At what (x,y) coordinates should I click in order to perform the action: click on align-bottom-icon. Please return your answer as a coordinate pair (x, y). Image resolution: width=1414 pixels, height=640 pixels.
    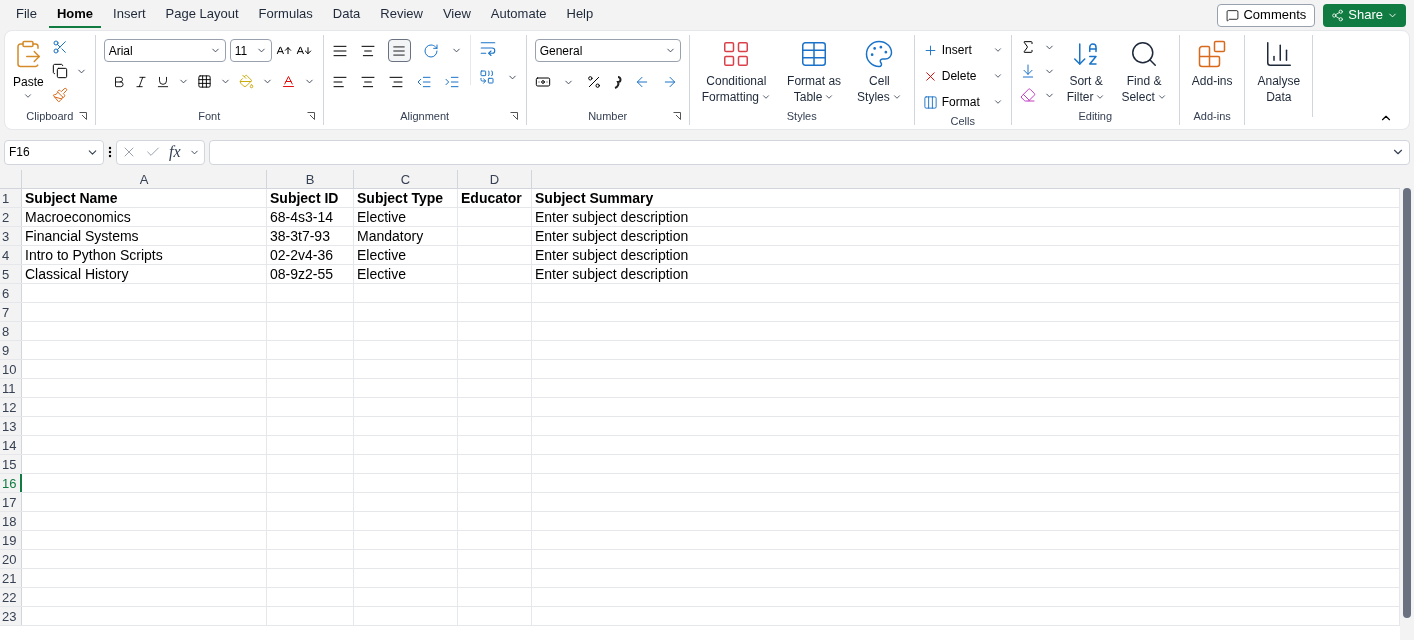
    Looking at the image, I should click on (399, 50).